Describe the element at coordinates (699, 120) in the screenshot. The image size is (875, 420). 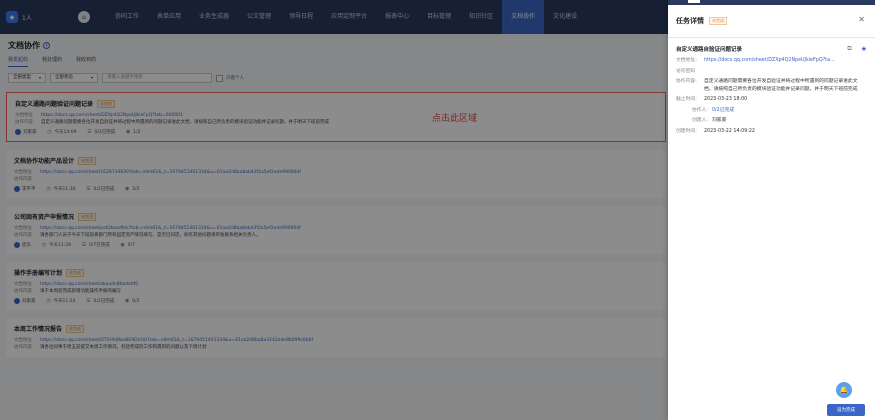
I see `creator-label: 创建人:` at that location.